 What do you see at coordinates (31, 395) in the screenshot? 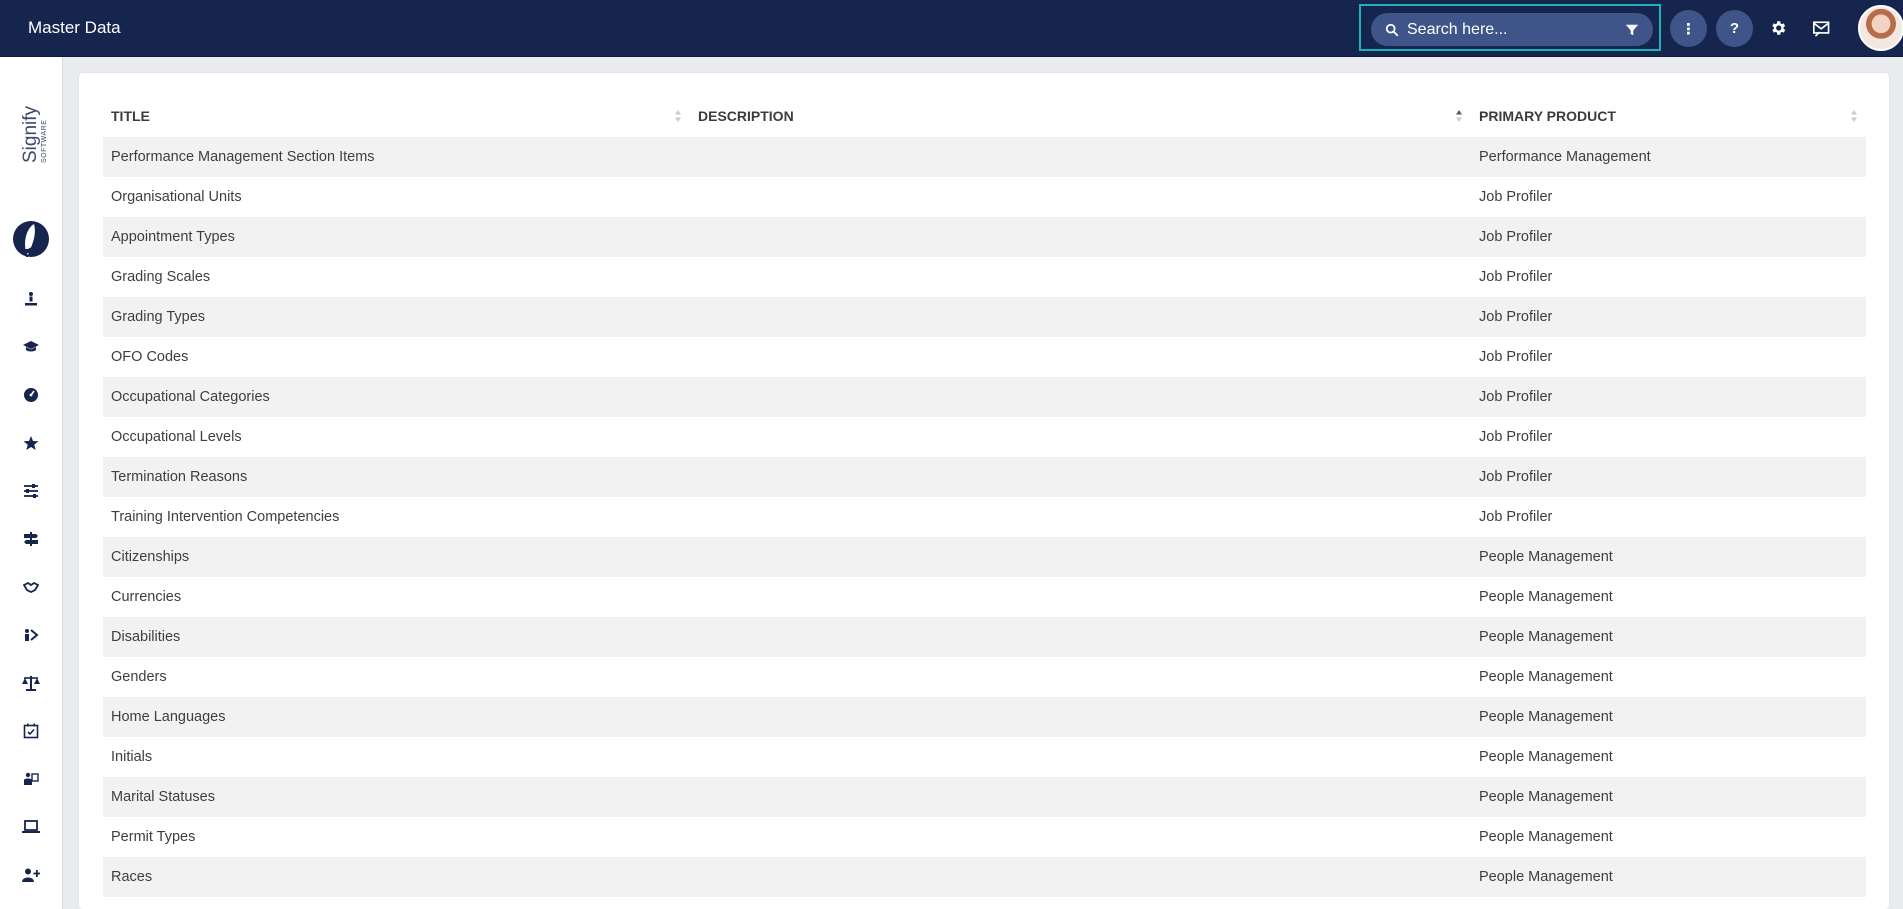
I see `gauge-icon` at bounding box center [31, 395].